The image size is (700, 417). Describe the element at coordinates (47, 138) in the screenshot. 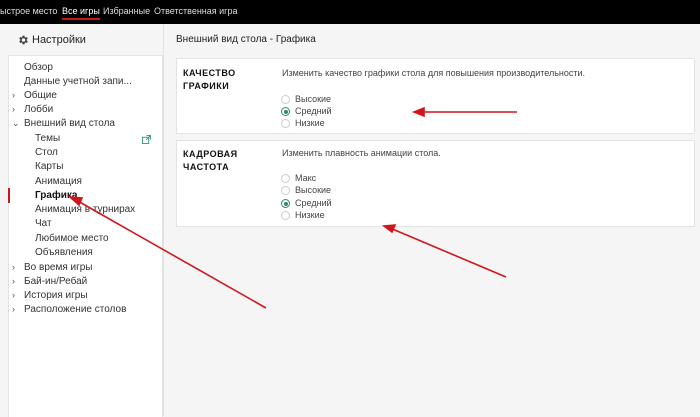

I see `sidebar-item-themes: Темы` at that location.